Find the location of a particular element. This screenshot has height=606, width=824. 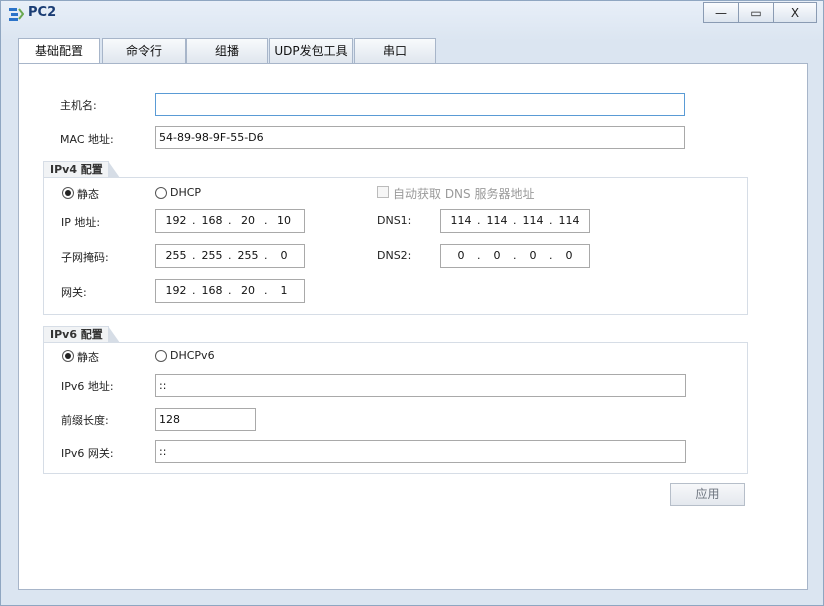

ipv4-group-title: IPv4 配置 is located at coordinates (81, 169).